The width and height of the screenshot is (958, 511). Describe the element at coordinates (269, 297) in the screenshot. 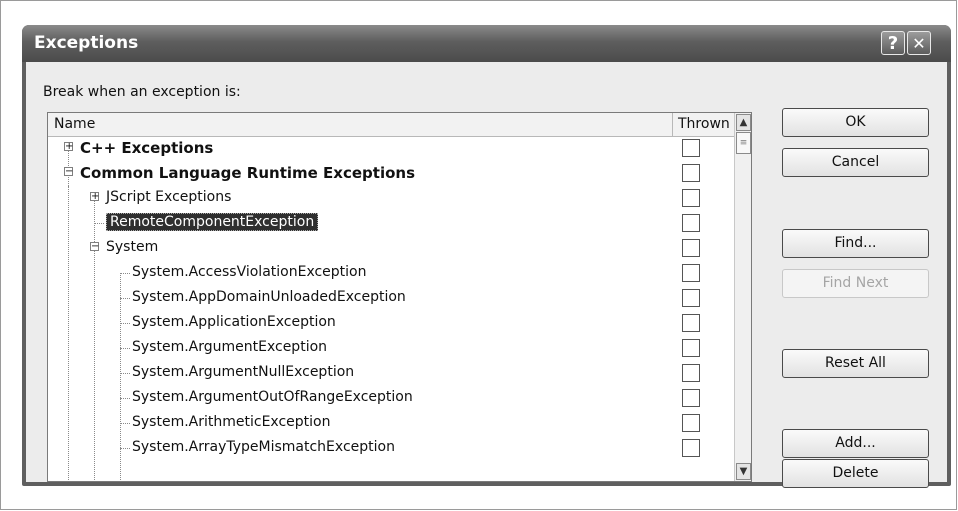

I see `tree-row-label: System.AppDomainUnloadedException` at that location.